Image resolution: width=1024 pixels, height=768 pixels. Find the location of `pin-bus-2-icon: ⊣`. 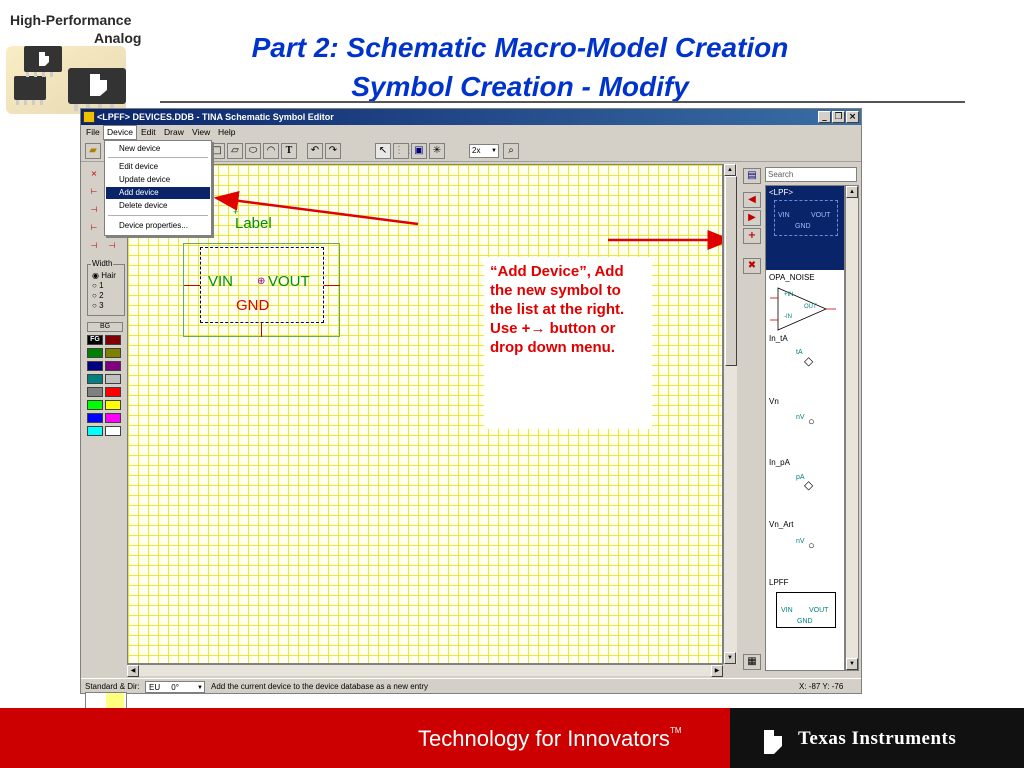

pin-bus-2-icon: ⊣ is located at coordinates (112, 246).